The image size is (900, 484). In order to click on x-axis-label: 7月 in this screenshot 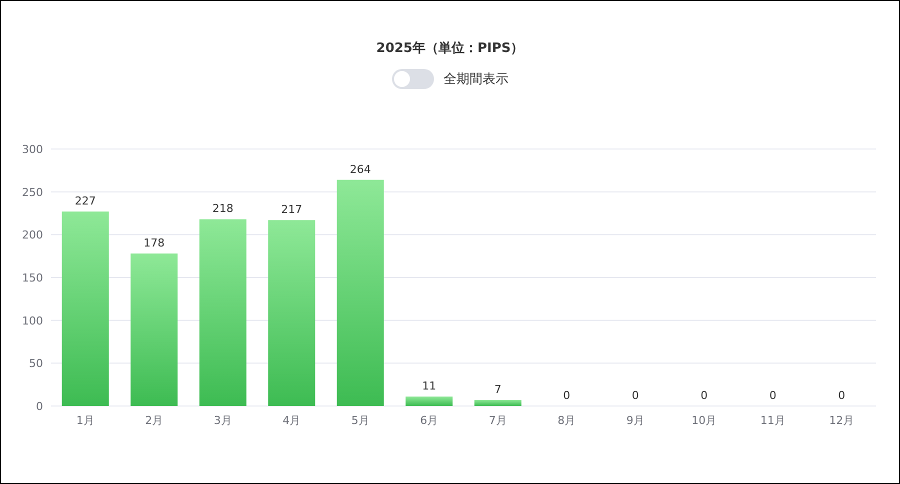, I will do `click(497, 420)`.